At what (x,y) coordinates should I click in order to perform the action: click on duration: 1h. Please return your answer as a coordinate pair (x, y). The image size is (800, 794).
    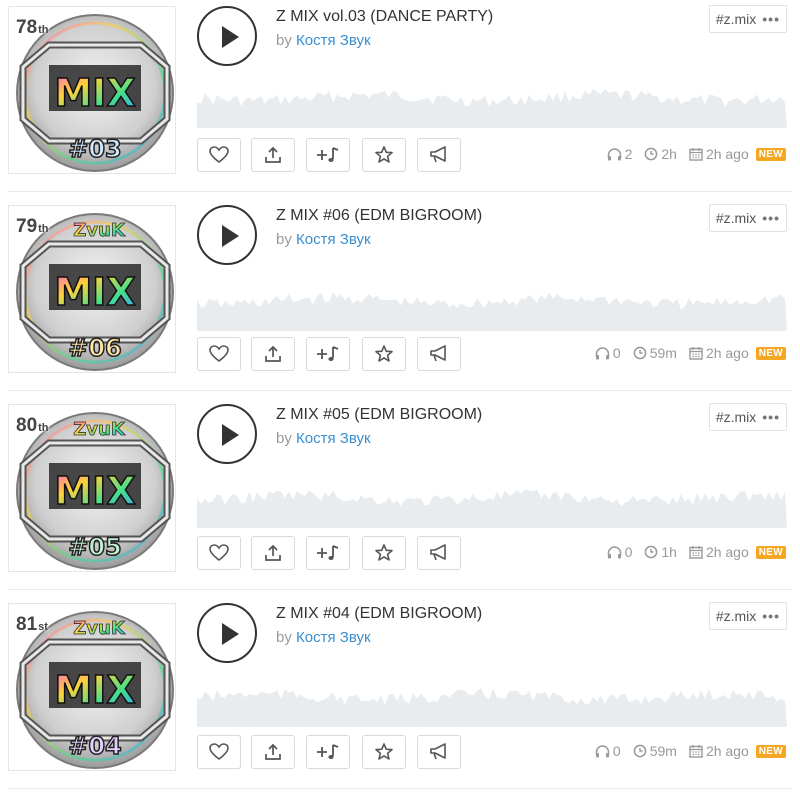
    Looking at the image, I should click on (669, 552).